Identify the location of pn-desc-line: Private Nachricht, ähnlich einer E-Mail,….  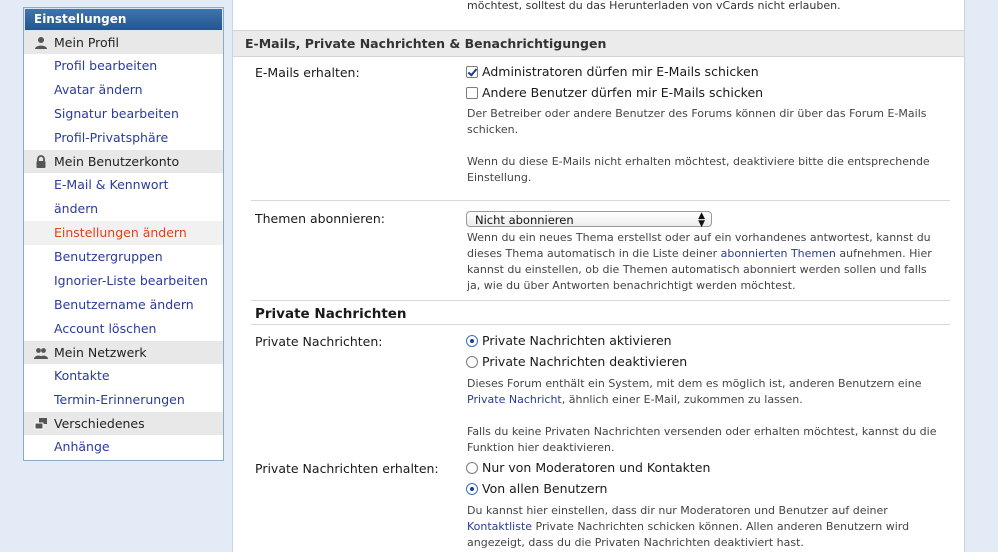
(704, 400).